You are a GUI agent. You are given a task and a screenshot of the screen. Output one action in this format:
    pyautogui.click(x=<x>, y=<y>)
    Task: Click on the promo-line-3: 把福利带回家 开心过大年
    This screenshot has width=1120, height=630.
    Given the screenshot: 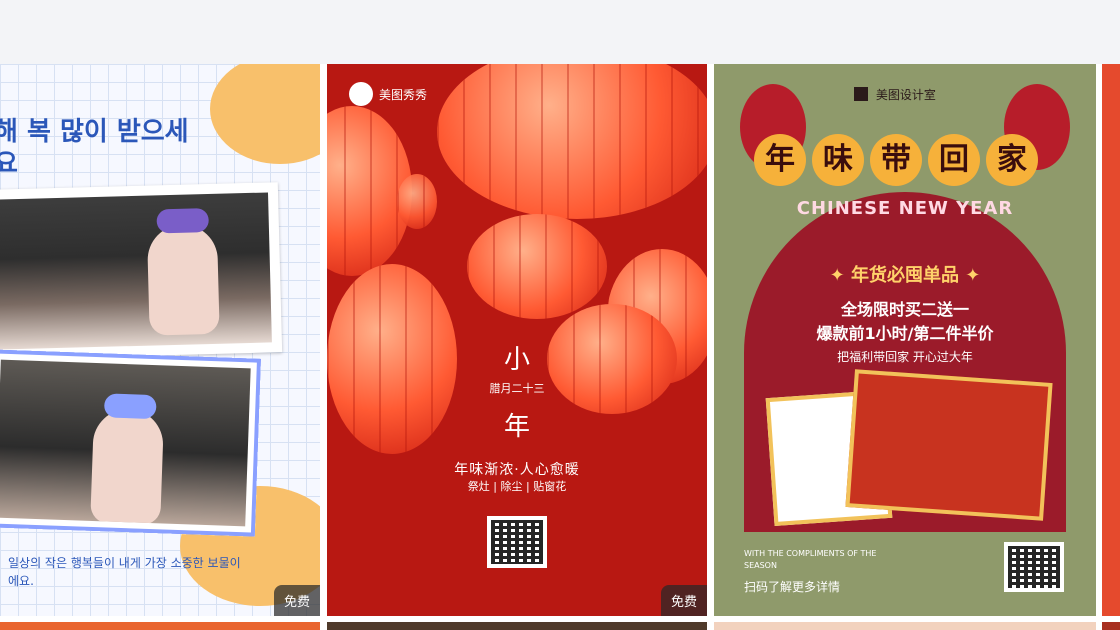 What is the action you would take?
    pyautogui.click(x=905, y=357)
    